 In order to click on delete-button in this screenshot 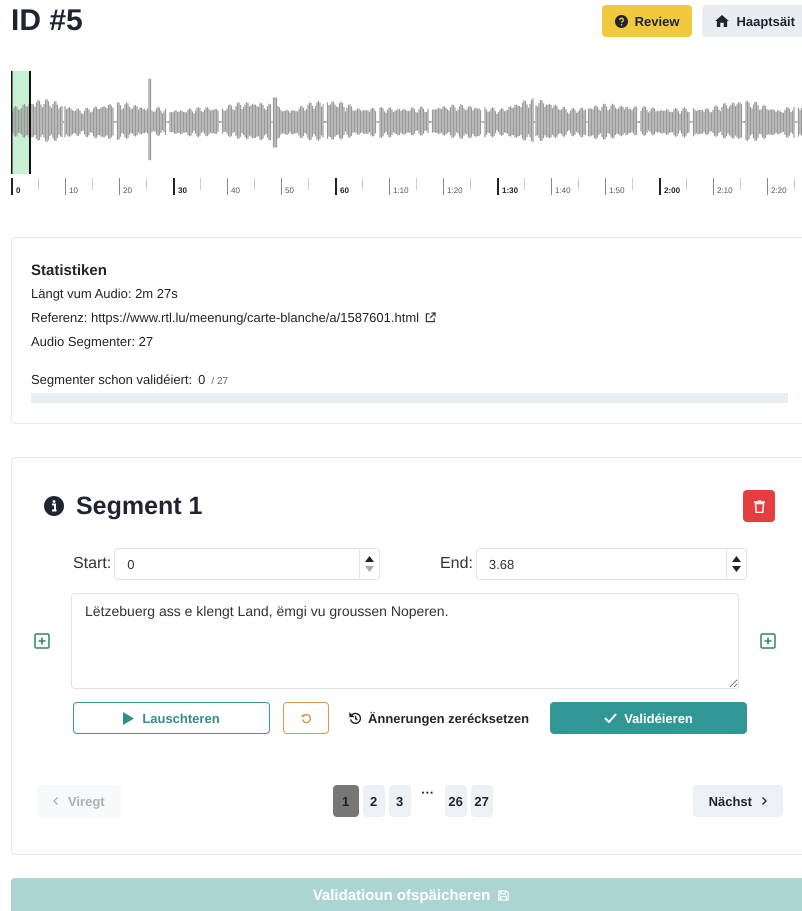, I will do `click(759, 506)`.